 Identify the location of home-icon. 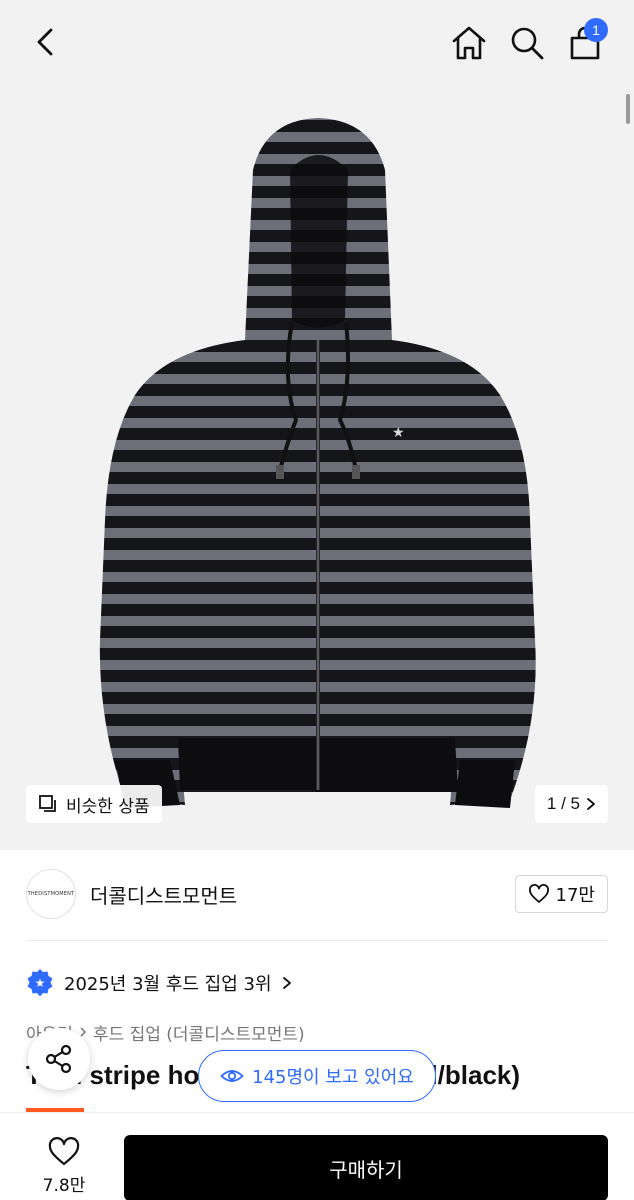
(469, 43).